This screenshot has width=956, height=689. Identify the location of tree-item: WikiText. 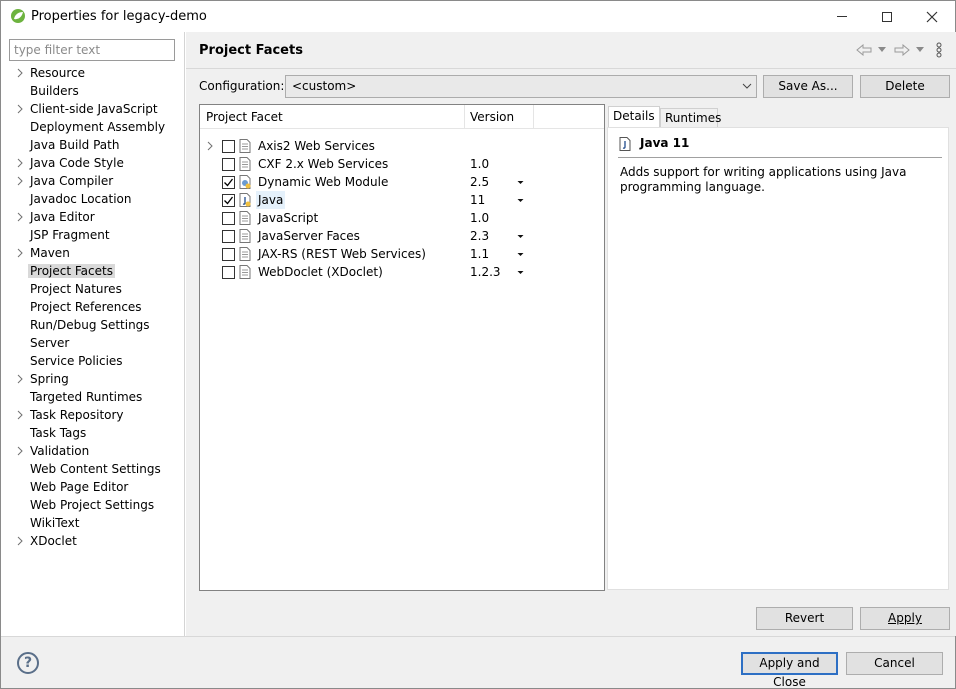
(93, 523).